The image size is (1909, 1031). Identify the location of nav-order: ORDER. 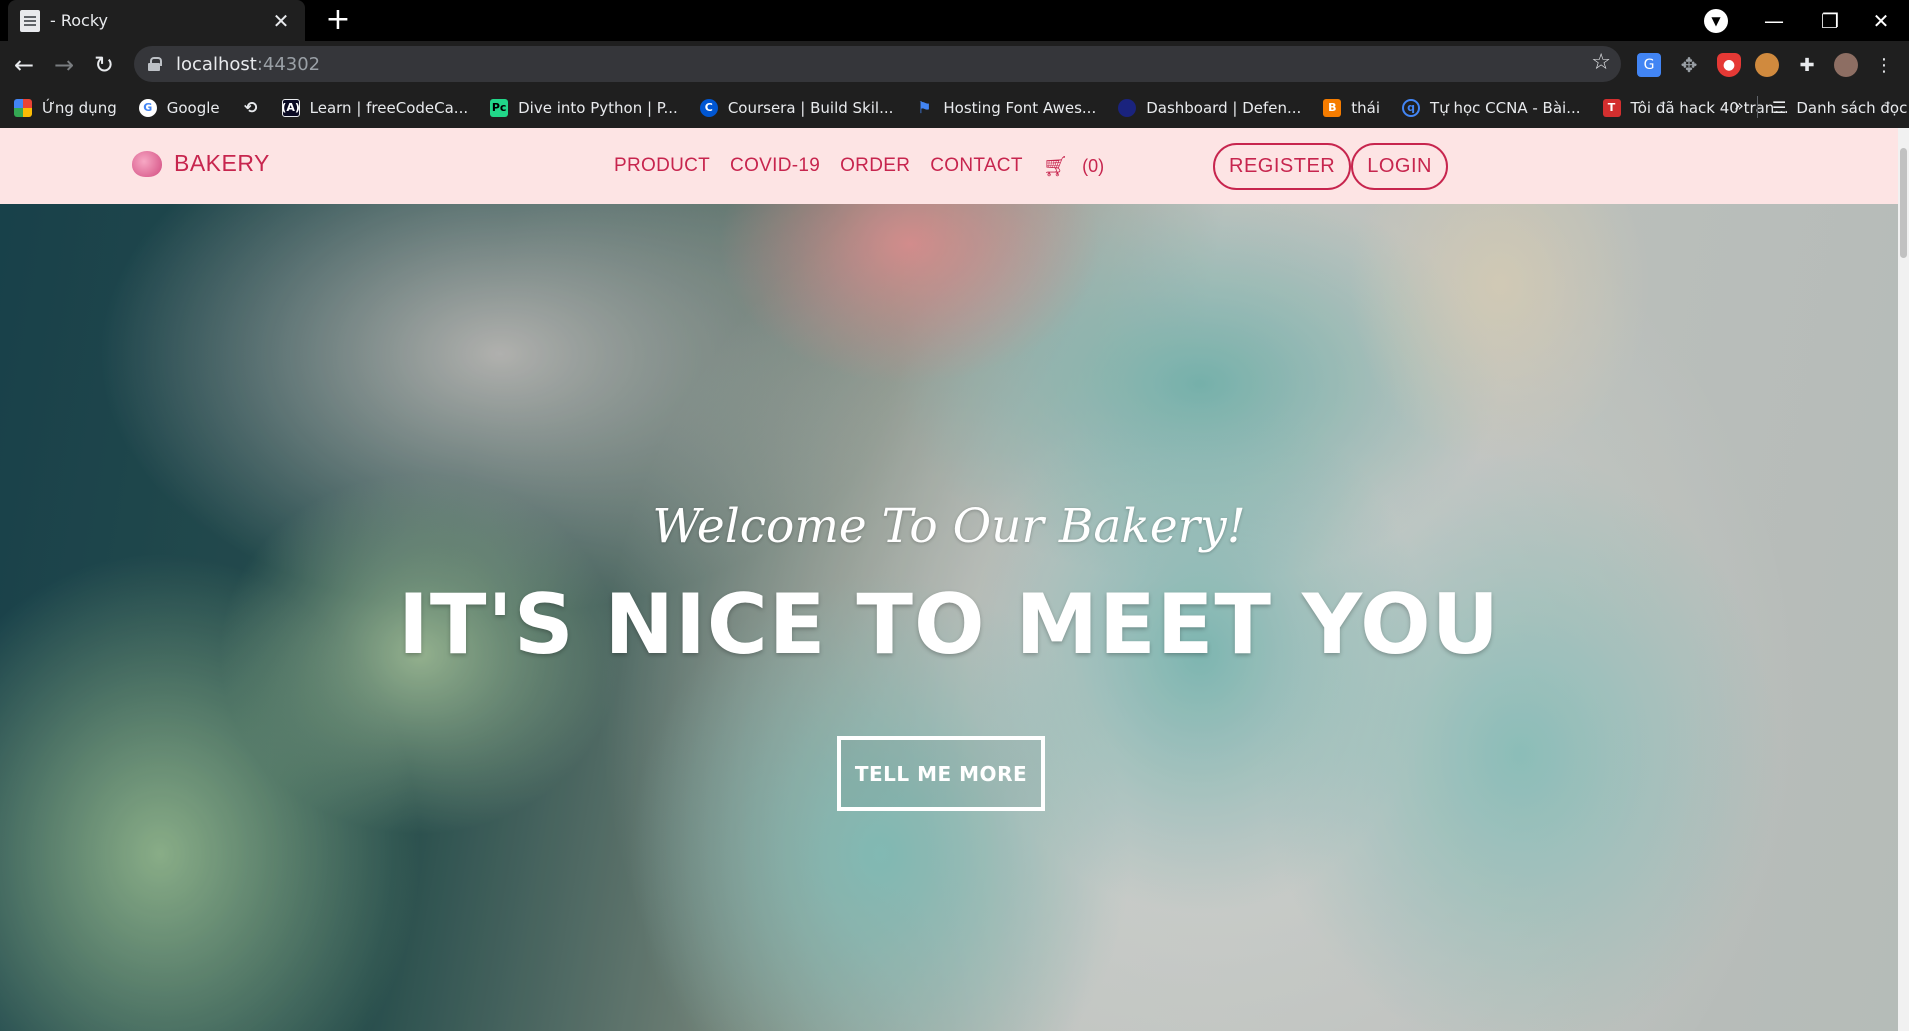
(875, 166).